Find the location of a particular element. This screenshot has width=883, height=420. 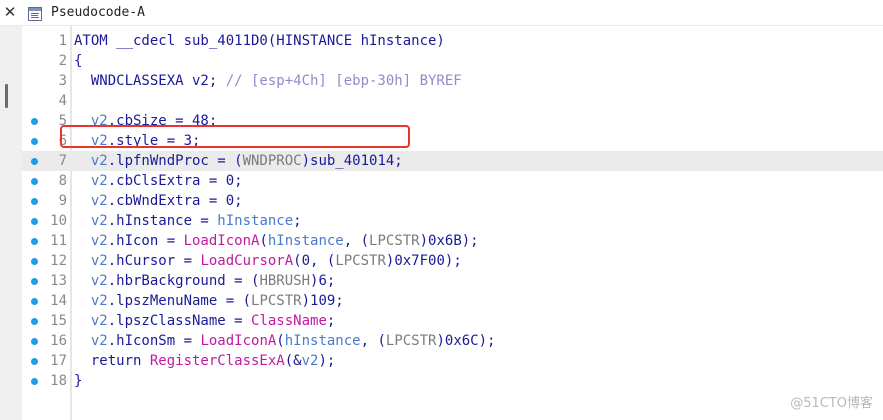

code-line: 4 is located at coordinates (452, 101).